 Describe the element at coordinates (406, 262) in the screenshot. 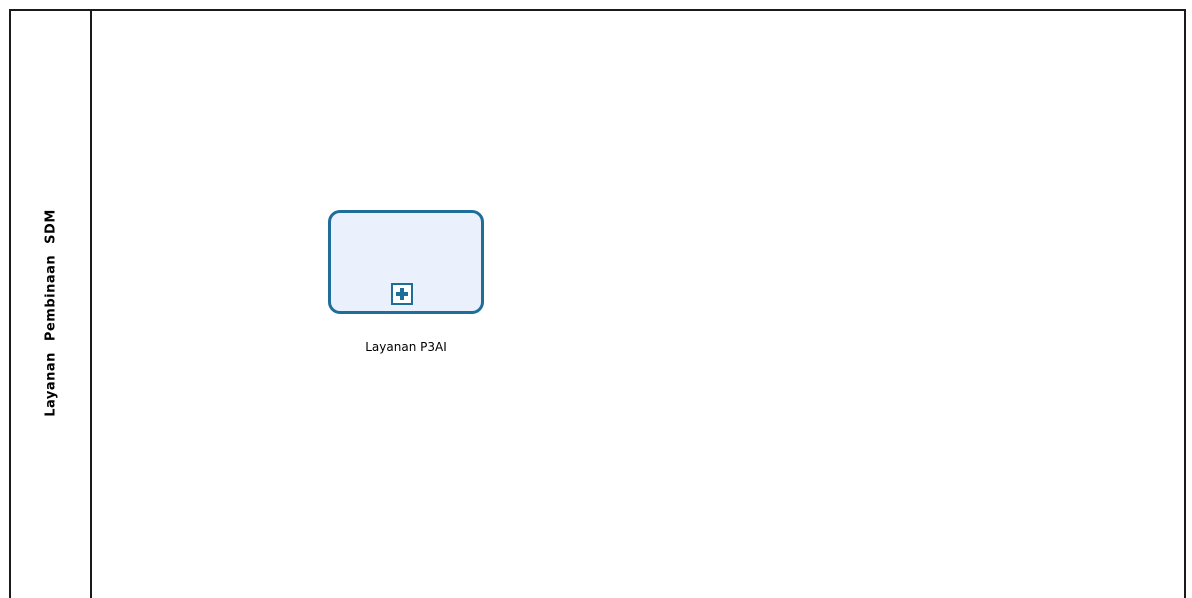

I see `subprocess-task` at that location.